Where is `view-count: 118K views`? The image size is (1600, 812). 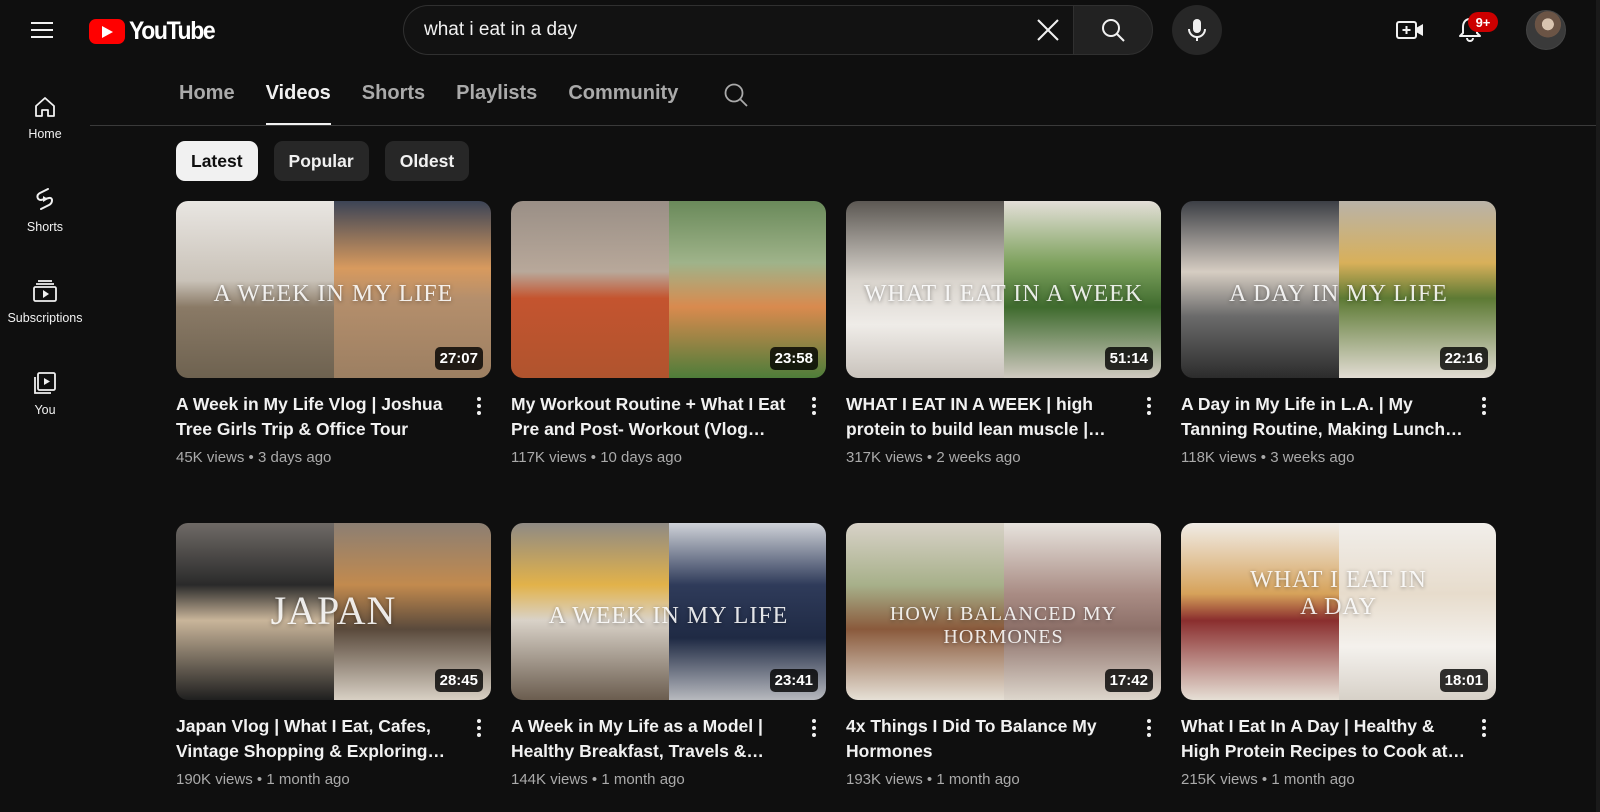 view-count: 118K views is located at coordinates (1219, 457).